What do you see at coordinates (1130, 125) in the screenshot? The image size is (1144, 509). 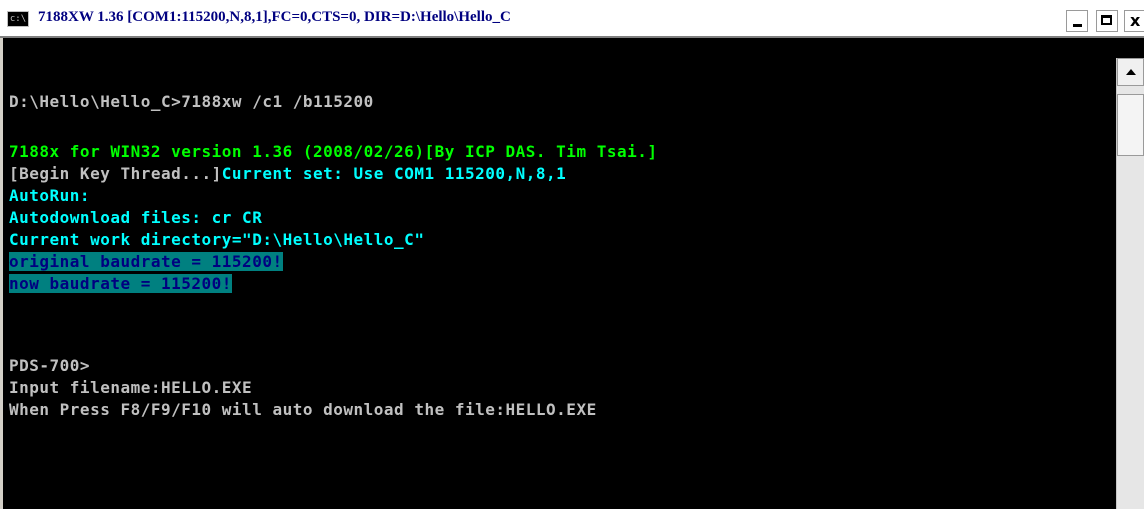 I see `scroll-thumb` at bounding box center [1130, 125].